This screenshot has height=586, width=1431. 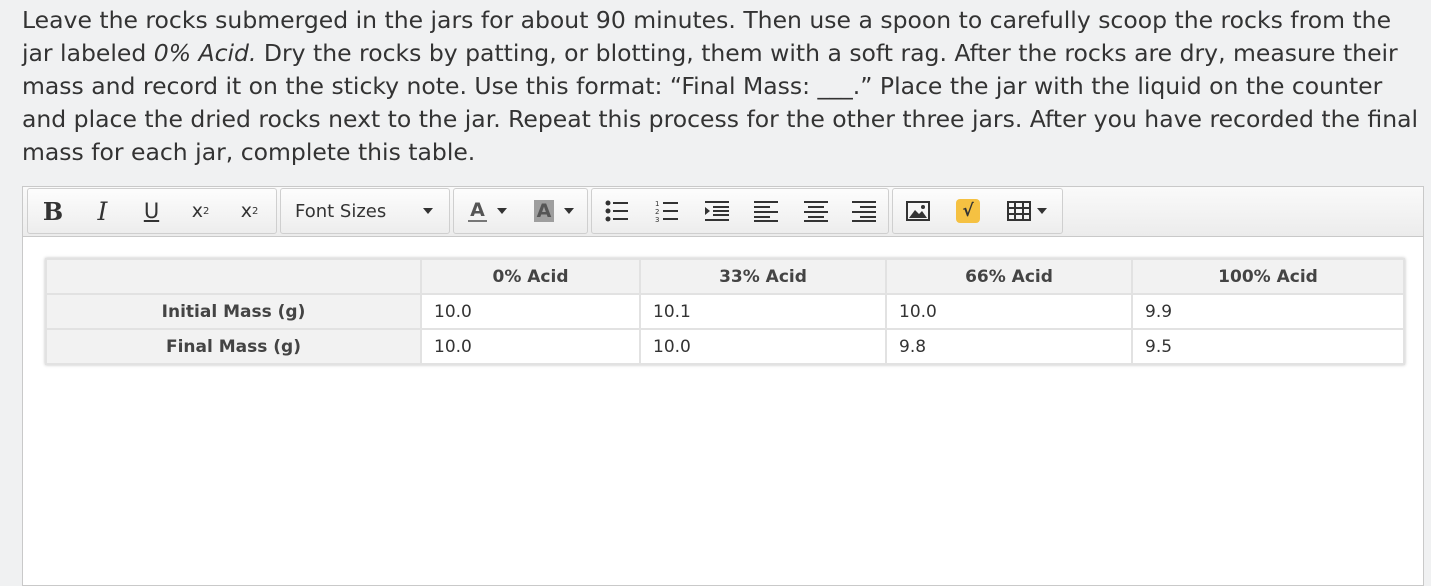 I want to click on numbered-list-button: 1 2 3, so click(x=667, y=211).